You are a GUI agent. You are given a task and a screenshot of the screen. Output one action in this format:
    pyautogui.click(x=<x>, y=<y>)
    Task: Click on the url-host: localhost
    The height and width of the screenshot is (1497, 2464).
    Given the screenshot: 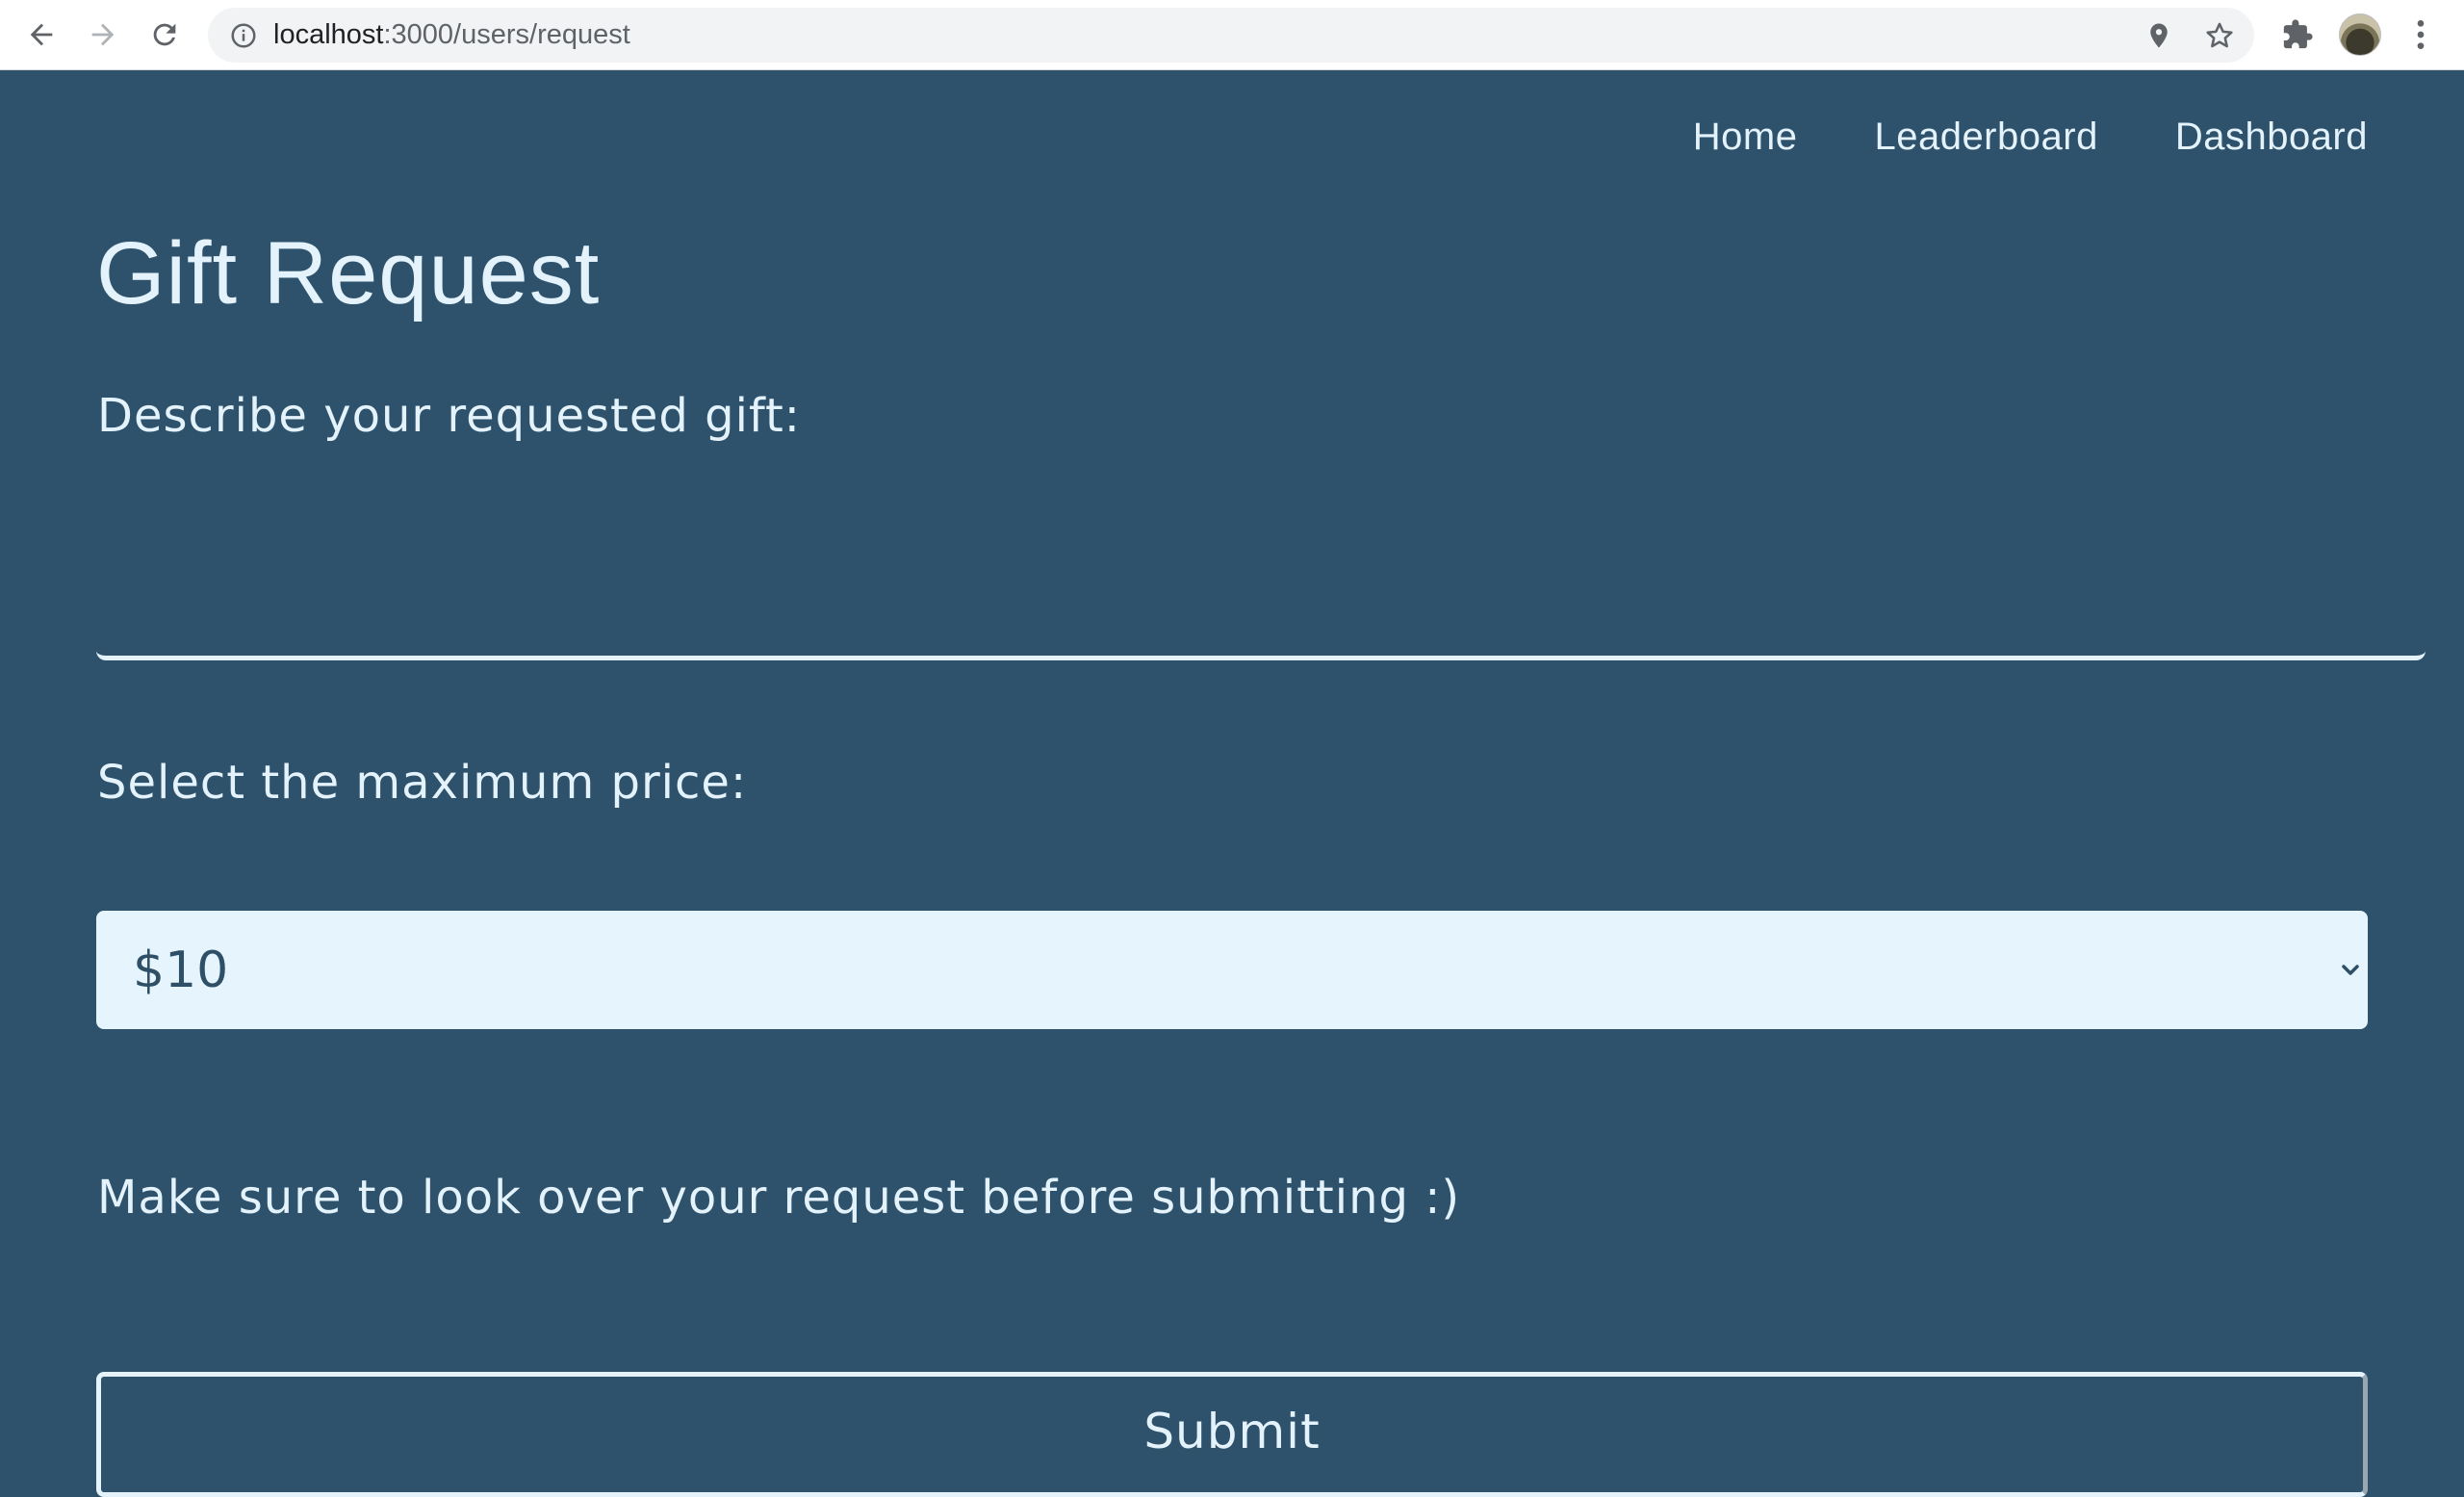 What is the action you would take?
    pyautogui.click(x=328, y=34)
    